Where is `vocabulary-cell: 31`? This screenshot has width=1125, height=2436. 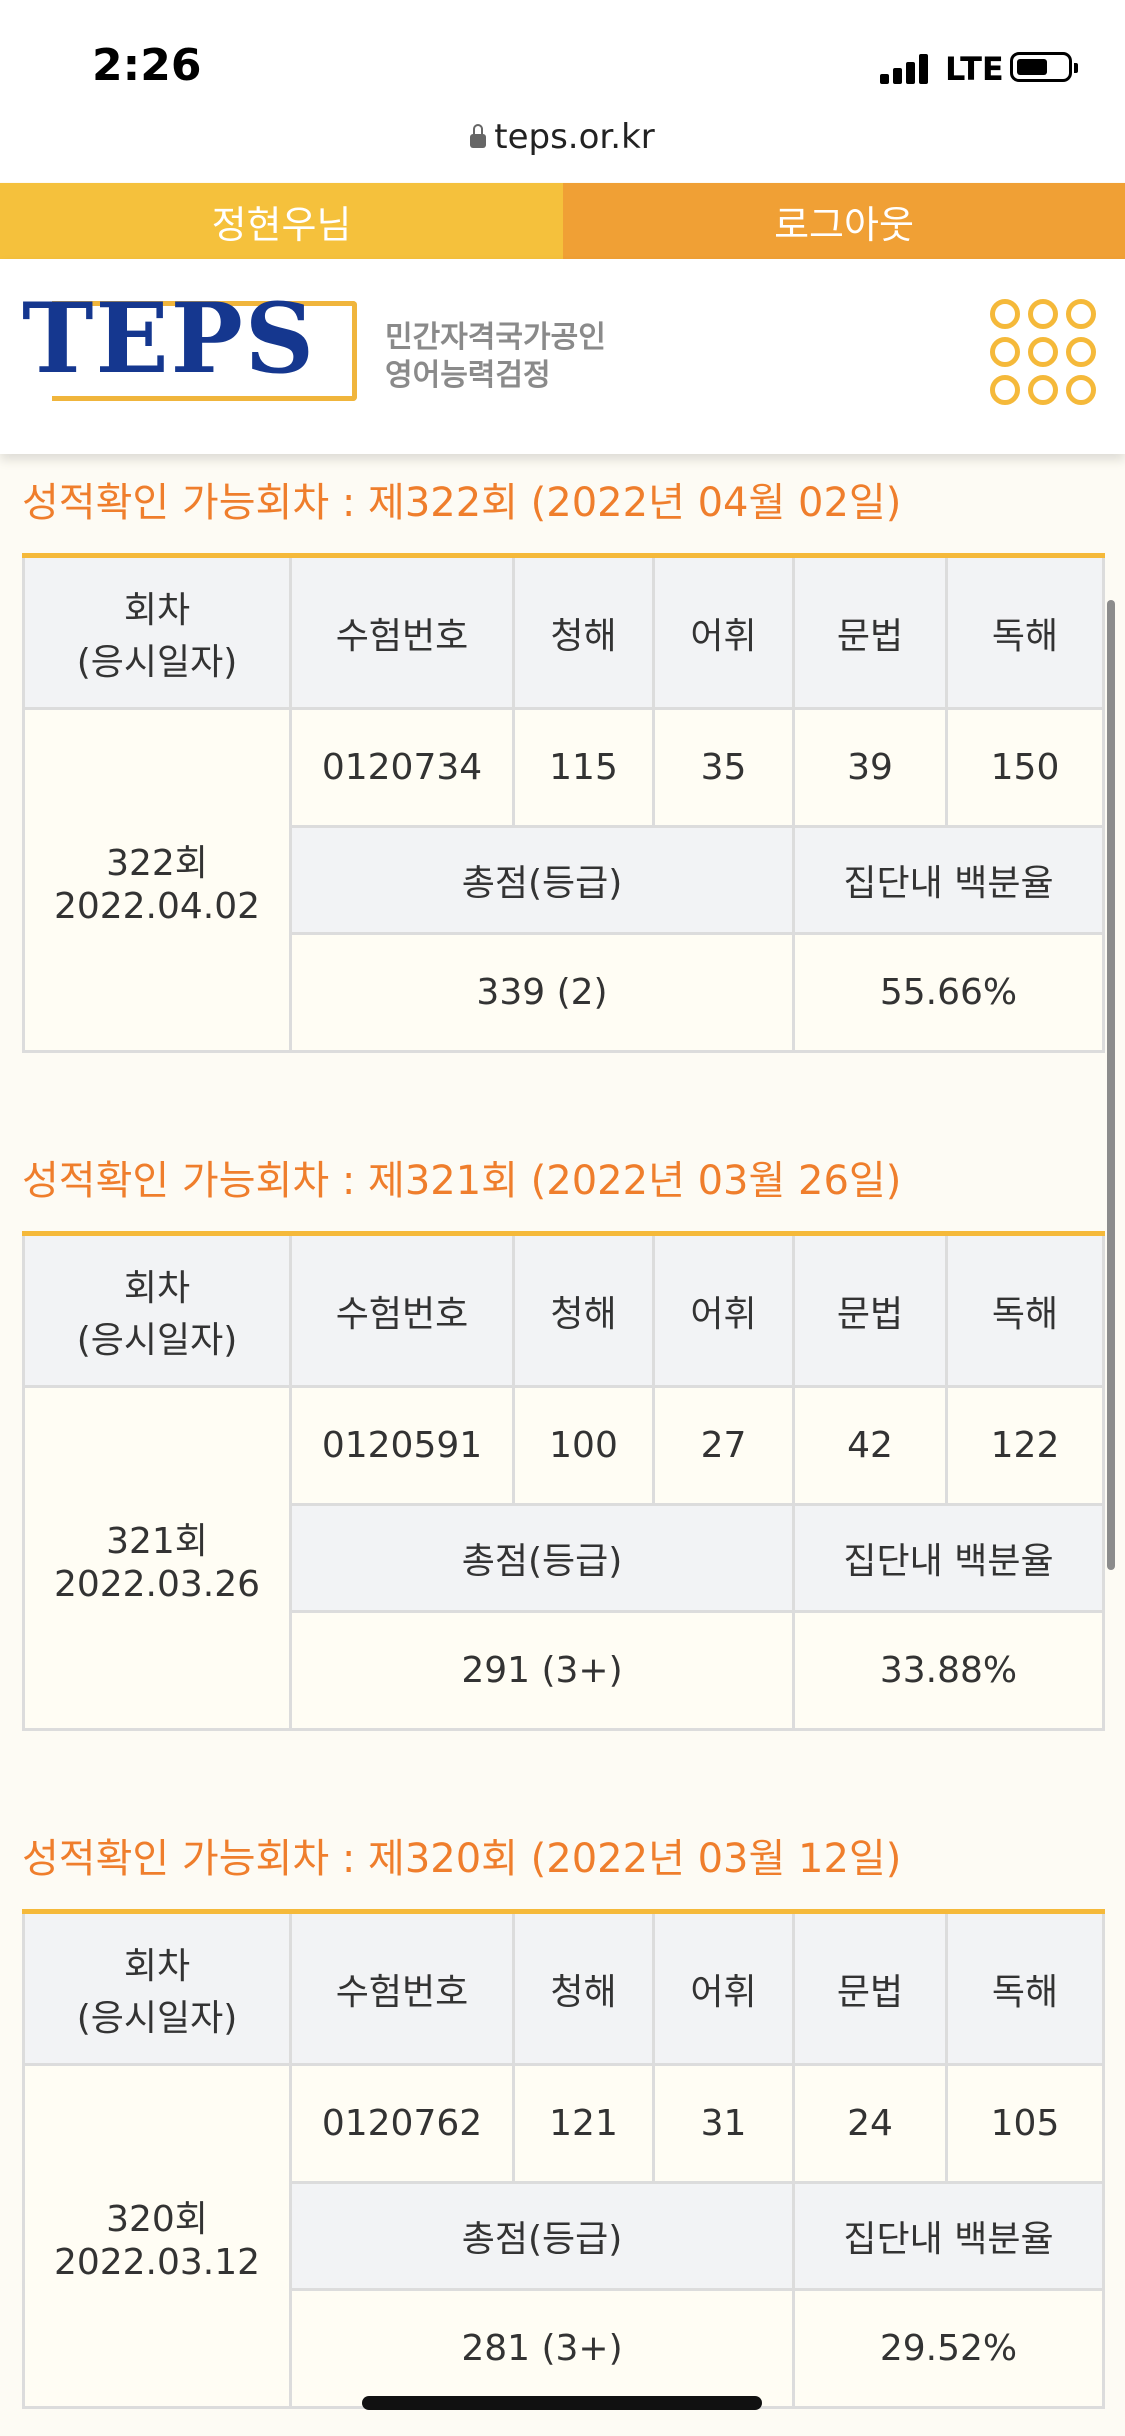 vocabulary-cell: 31 is located at coordinates (723, 2123).